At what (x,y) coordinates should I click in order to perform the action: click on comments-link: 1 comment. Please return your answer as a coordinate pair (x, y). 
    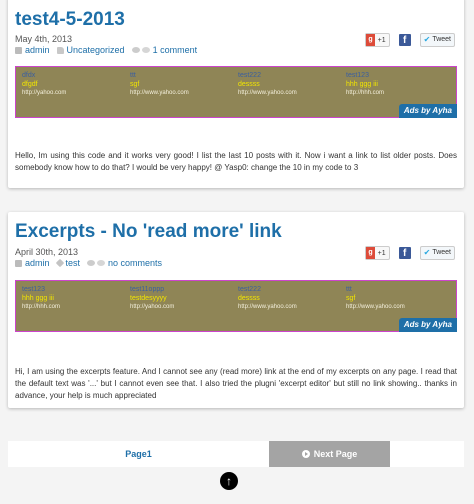
    Looking at the image, I should click on (175, 50).